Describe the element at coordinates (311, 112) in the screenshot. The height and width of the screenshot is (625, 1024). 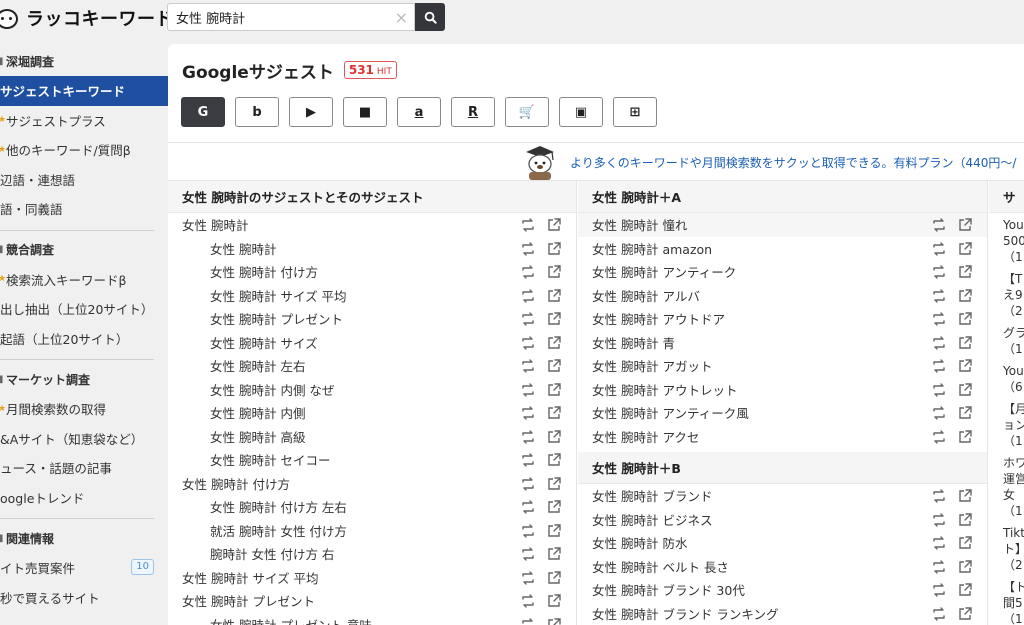
I see `engine-youtube-button: ▶` at that location.